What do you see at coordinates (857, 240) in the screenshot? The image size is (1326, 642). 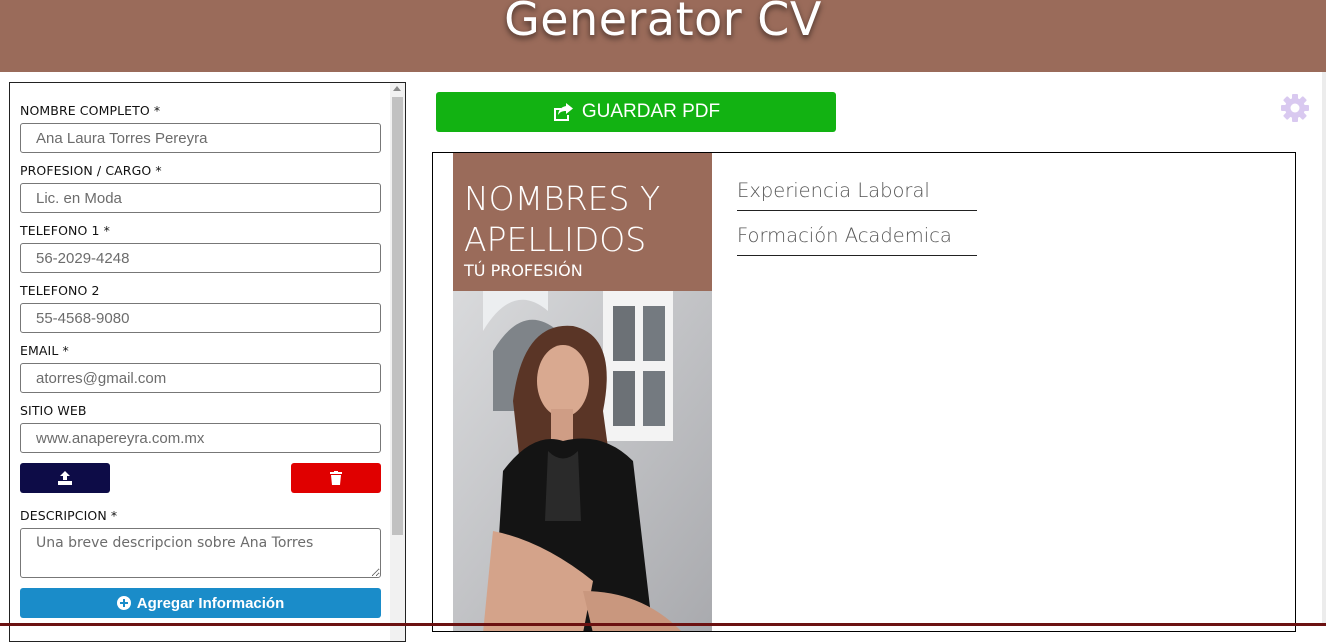 I see `cv-section-education: Formación Academica` at bounding box center [857, 240].